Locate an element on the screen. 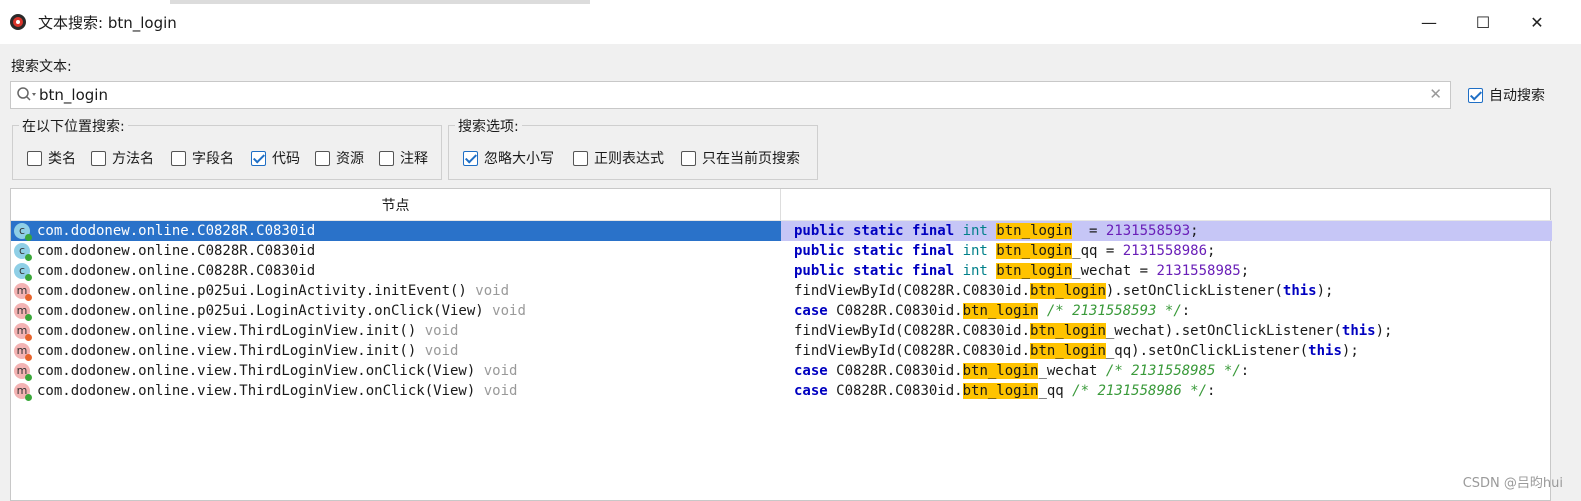  option-current-page: 只在当前页搜索 is located at coordinates (740, 158).